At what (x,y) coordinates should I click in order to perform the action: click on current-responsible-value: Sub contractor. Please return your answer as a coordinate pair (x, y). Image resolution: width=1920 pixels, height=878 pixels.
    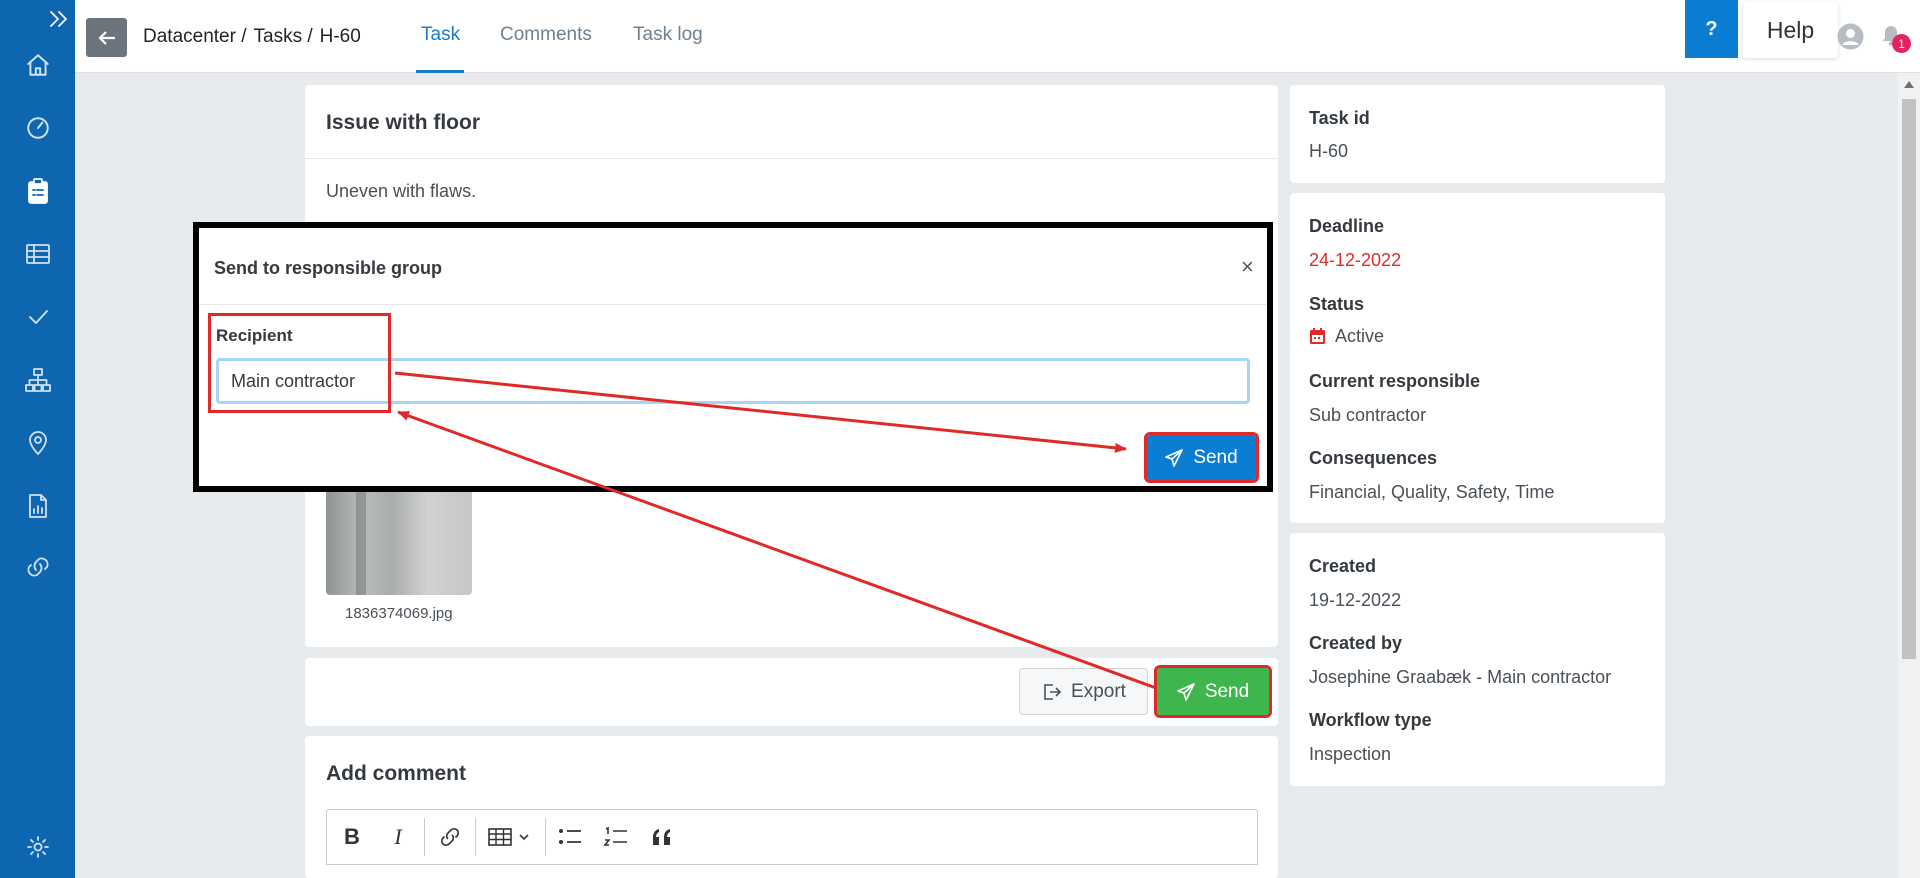
    Looking at the image, I should click on (1368, 415).